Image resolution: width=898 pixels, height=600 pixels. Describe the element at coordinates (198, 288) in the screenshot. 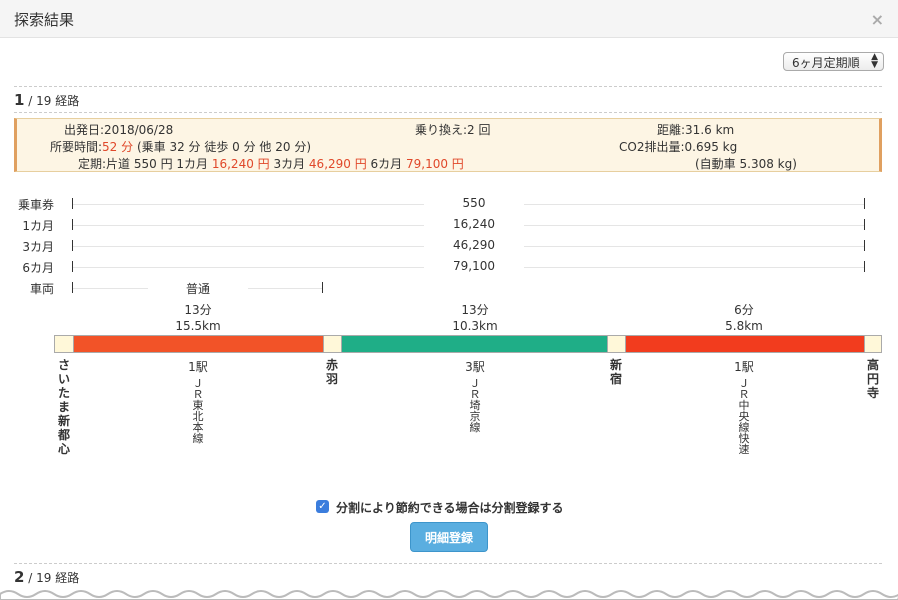

I see `car-type: 普通` at that location.